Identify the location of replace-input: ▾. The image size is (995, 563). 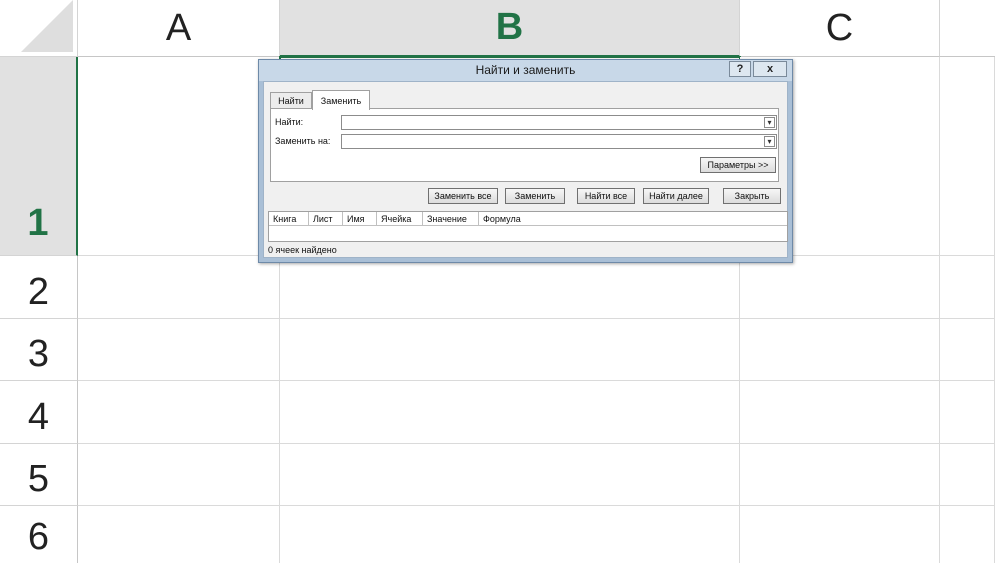
(559, 141).